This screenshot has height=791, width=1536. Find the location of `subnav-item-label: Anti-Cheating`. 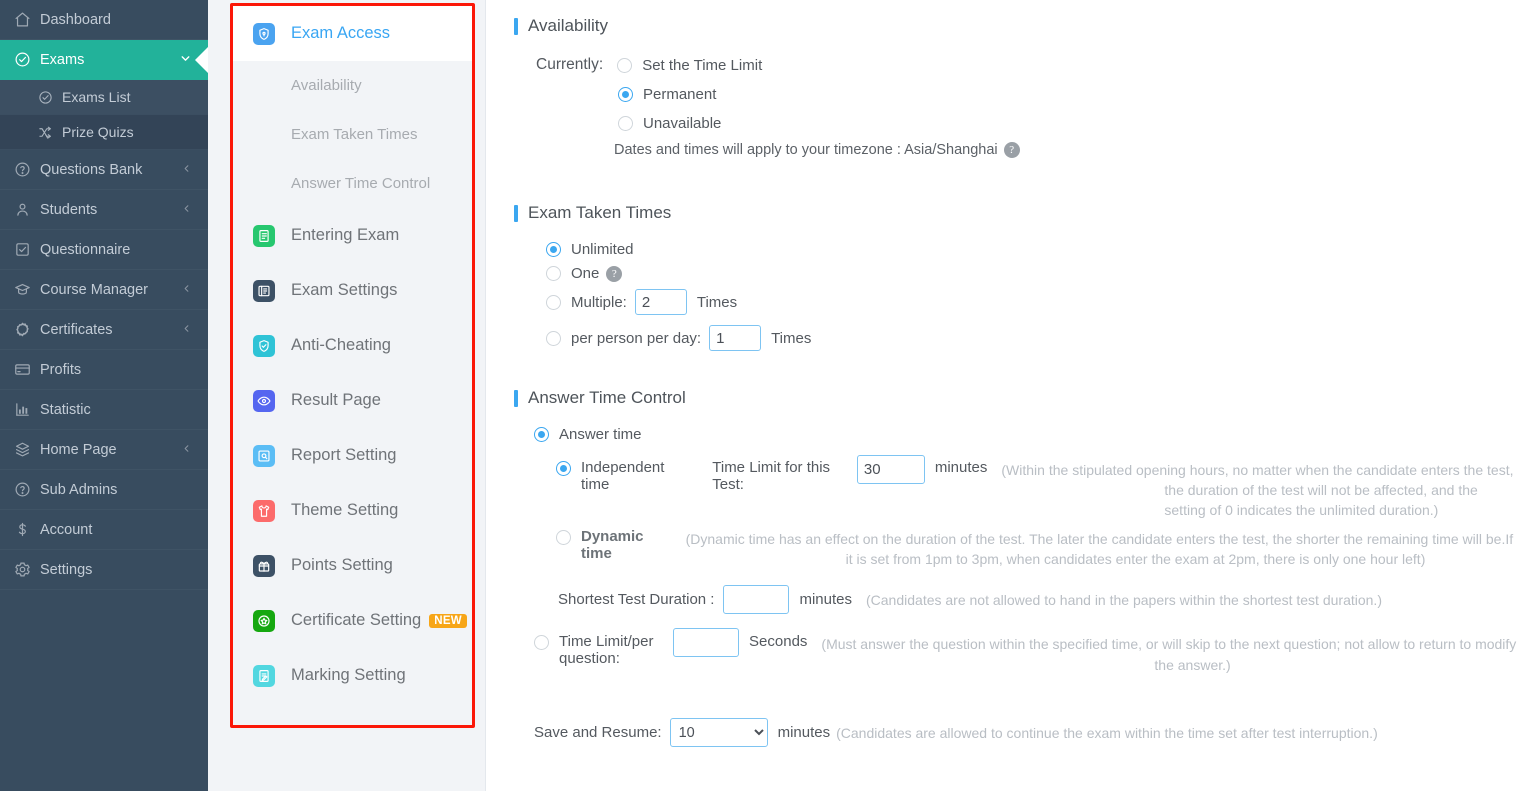

subnav-item-label: Anti-Cheating is located at coordinates (341, 345).